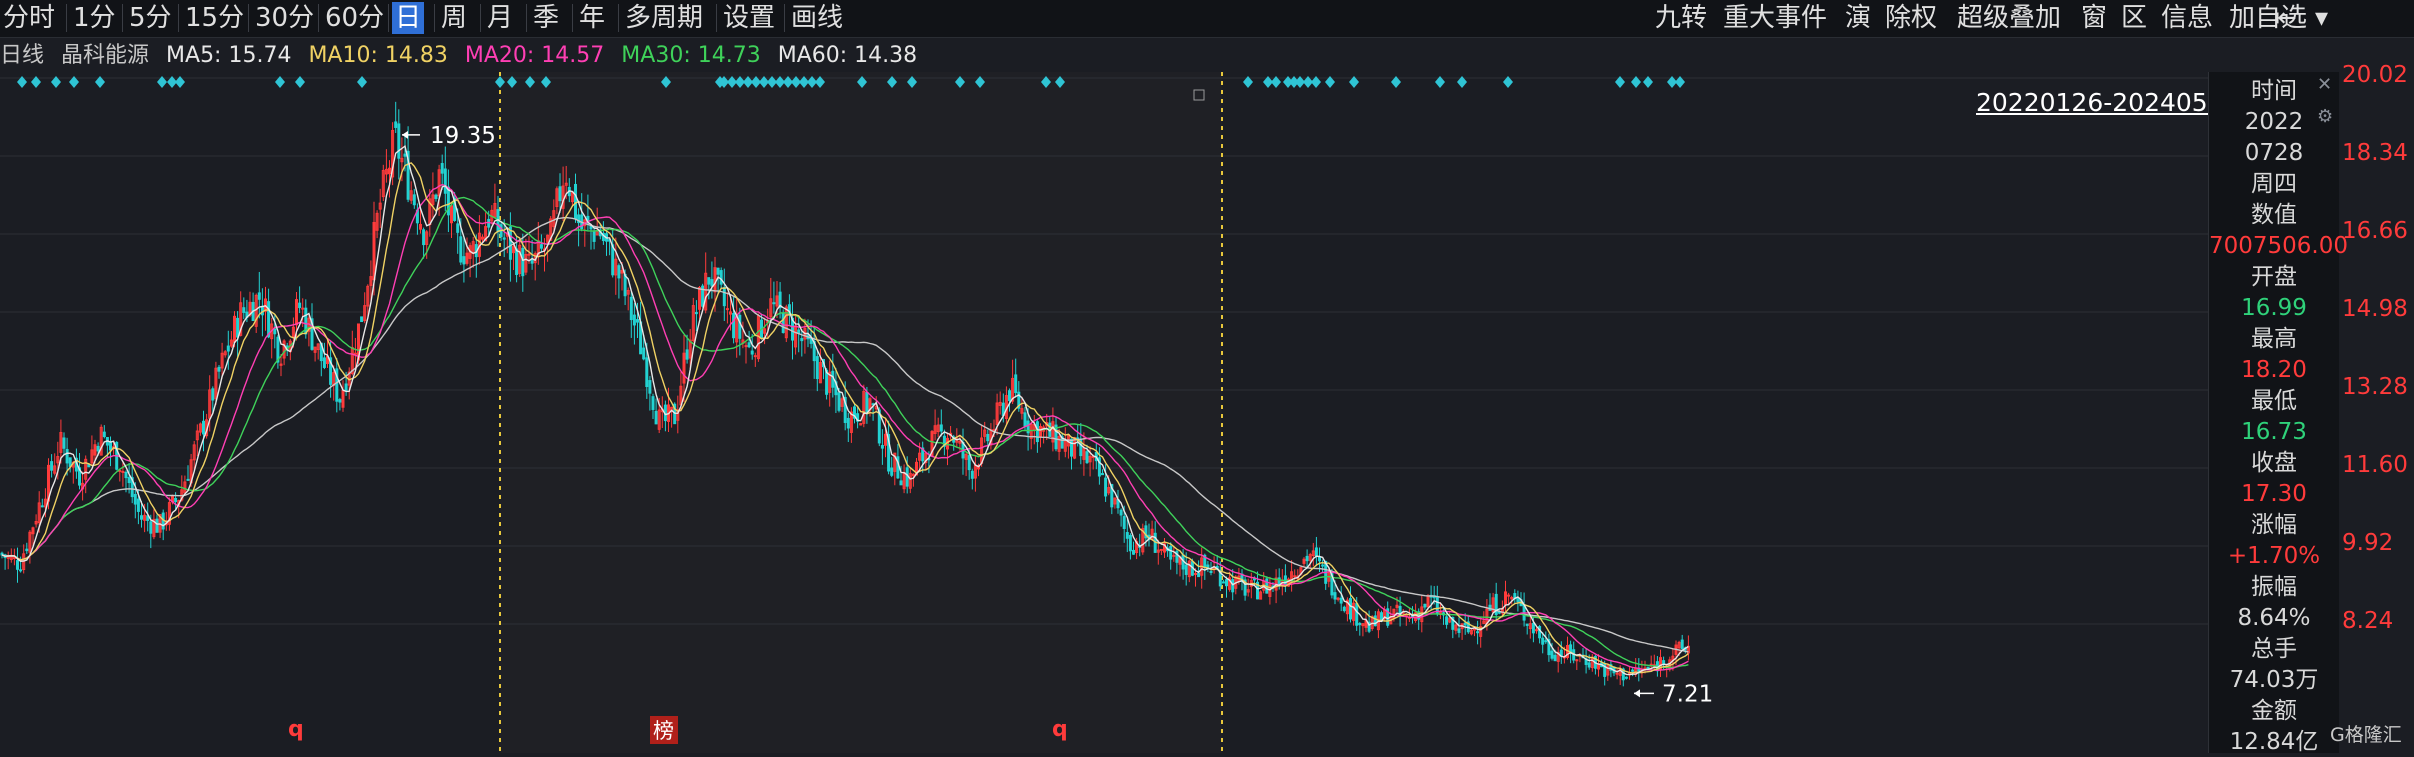 The width and height of the screenshot is (2414, 757). What do you see at coordinates (817, 18) in the screenshot?
I see `period-tab-13: 画线` at bounding box center [817, 18].